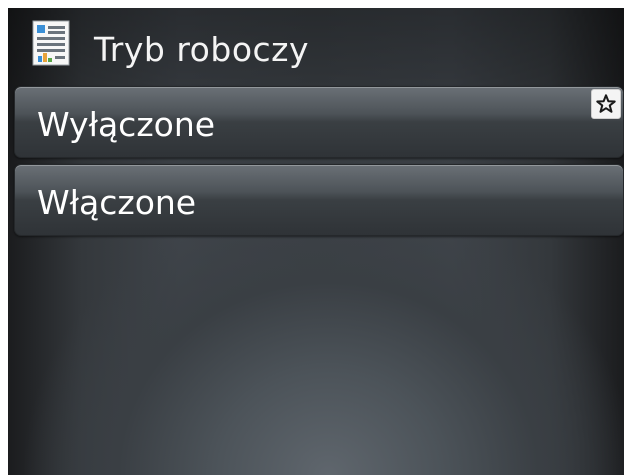  Describe the element at coordinates (126, 124) in the screenshot. I see `menu-item-label: Wyłączone` at that location.